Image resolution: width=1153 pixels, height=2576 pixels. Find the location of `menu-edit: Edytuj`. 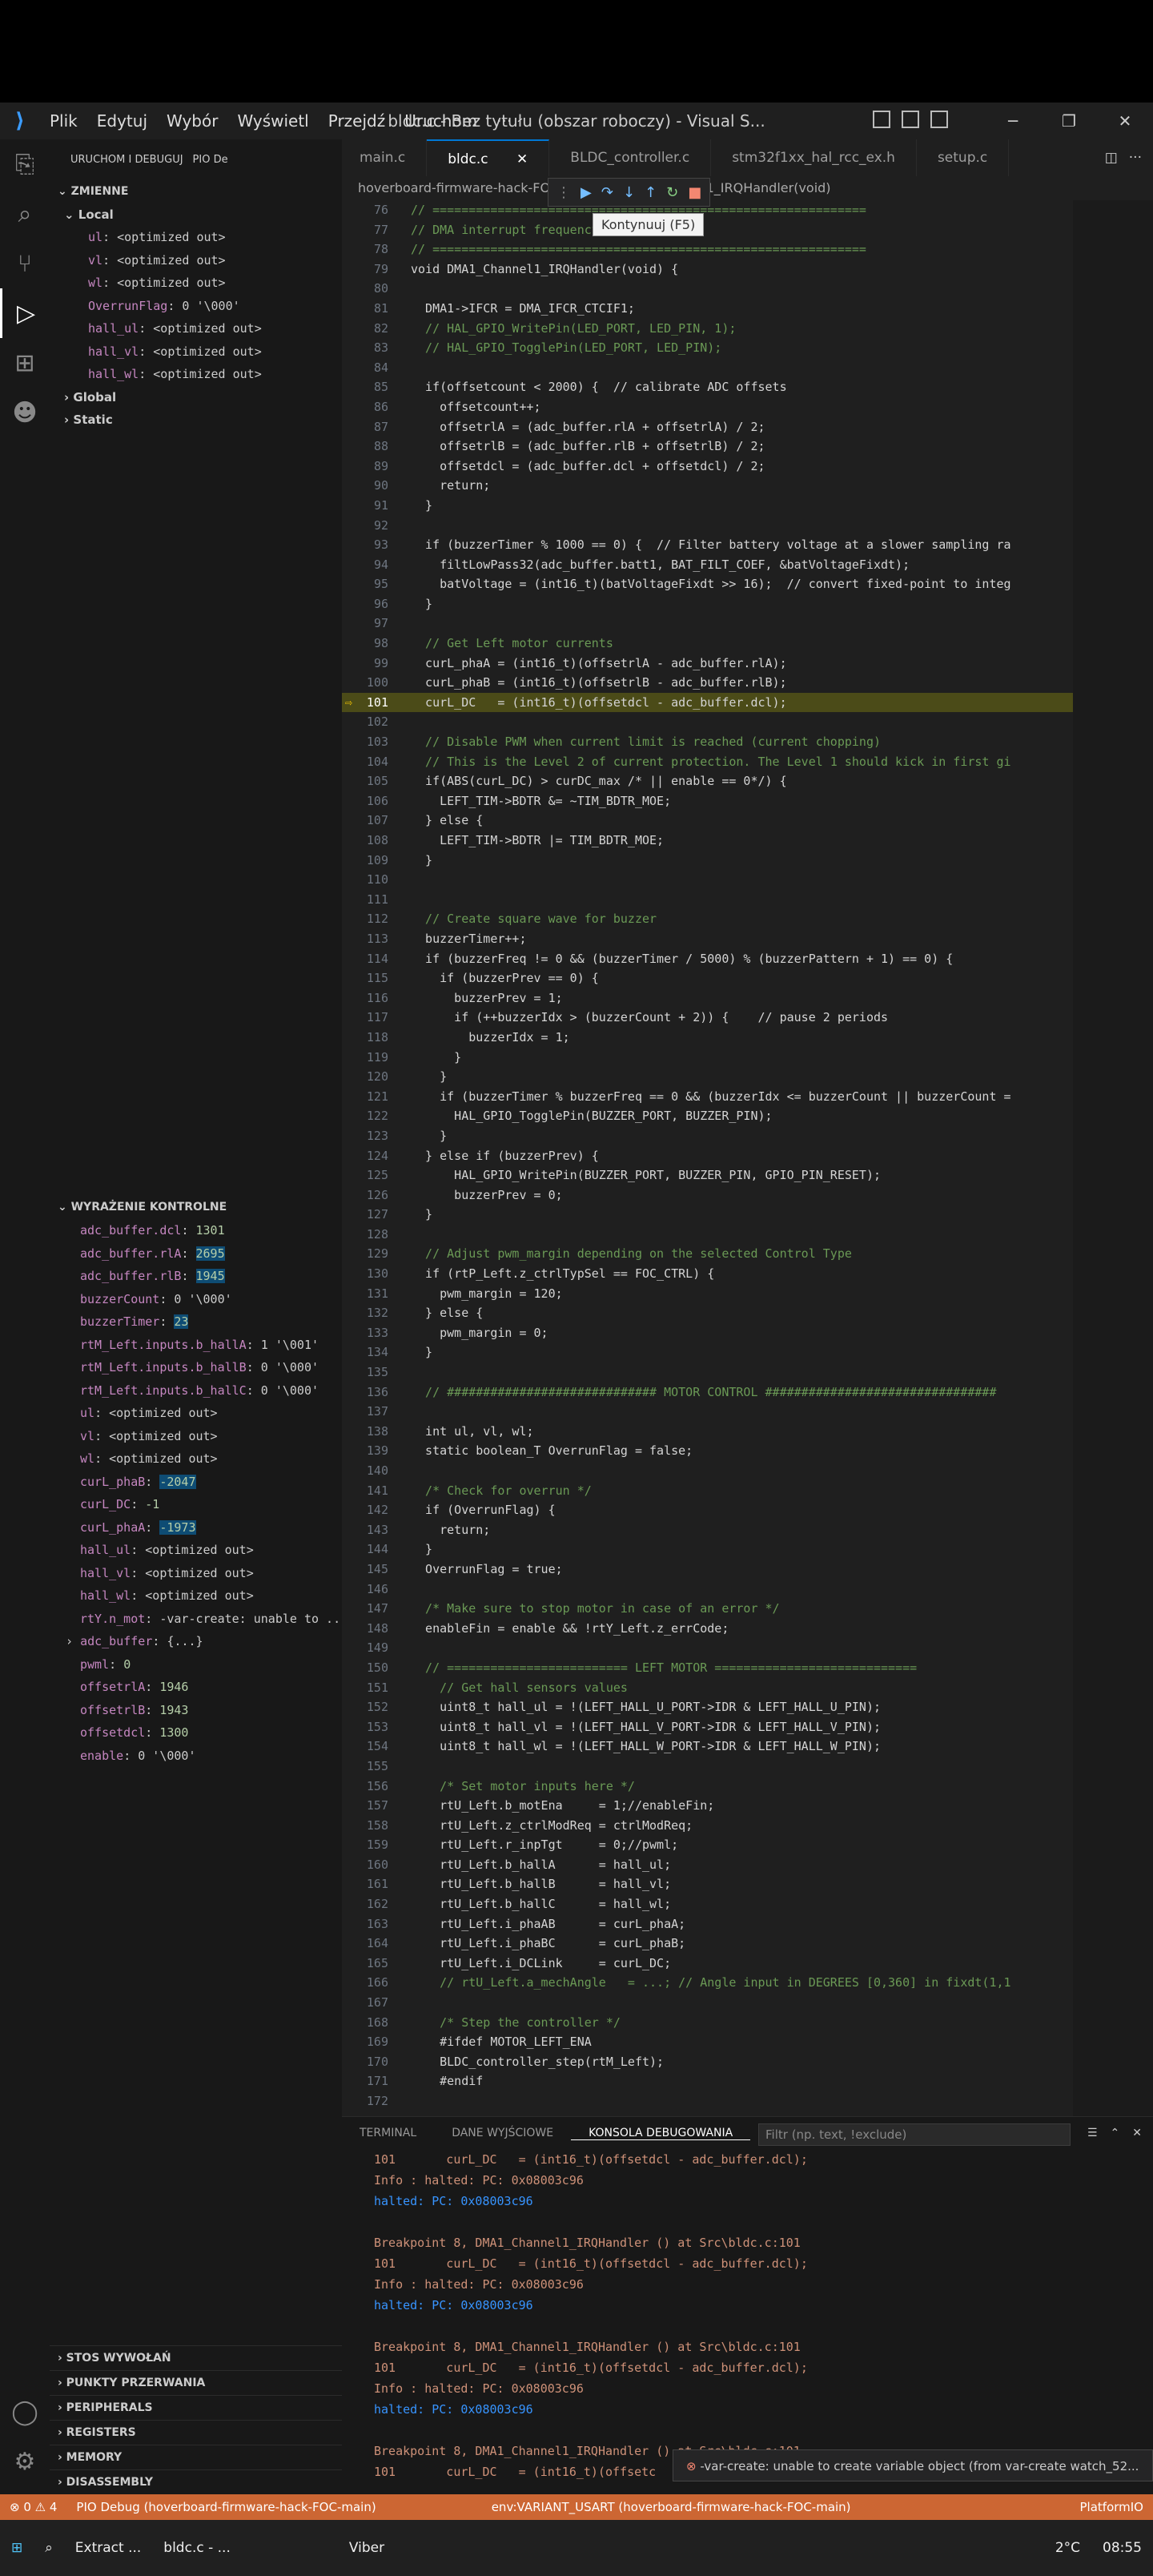

menu-edit: Edytuj is located at coordinates (122, 121).